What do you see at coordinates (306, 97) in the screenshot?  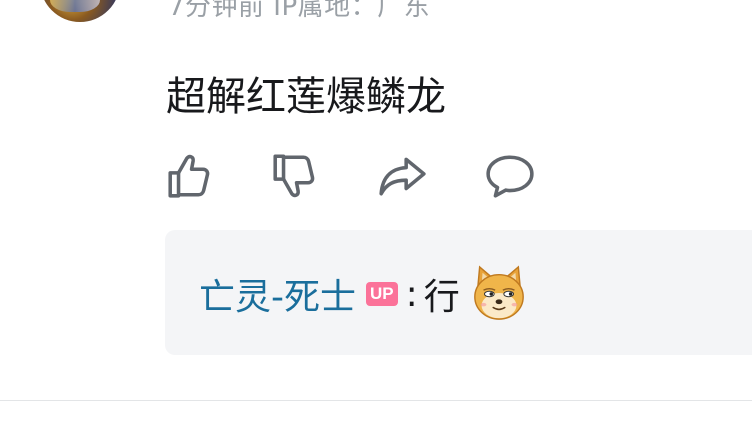 I see `comment-text: 超解红莲爆鳞龙` at bounding box center [306, 97].